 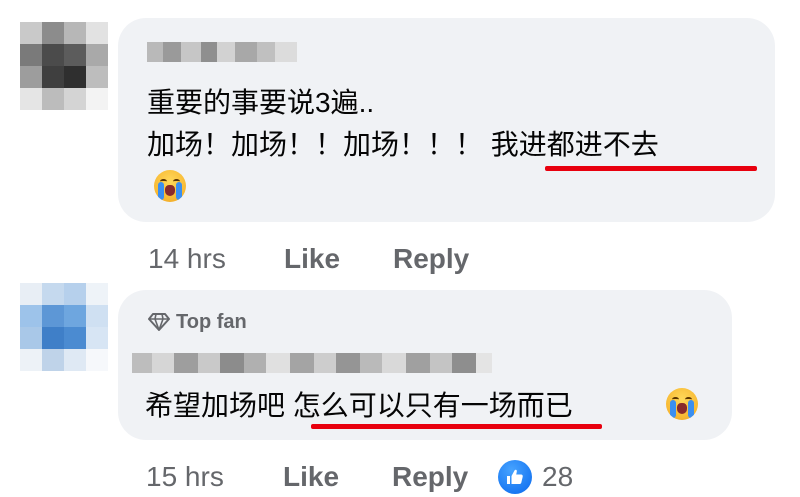 I want to click on comment-highlighted-text: 我进都进不去, so click(x=574, y=144).